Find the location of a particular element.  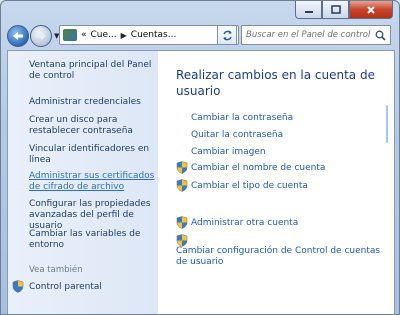

sidebar-item-environment-variables: Cambiar las variables de entorno is located at coordinates (93, 240).